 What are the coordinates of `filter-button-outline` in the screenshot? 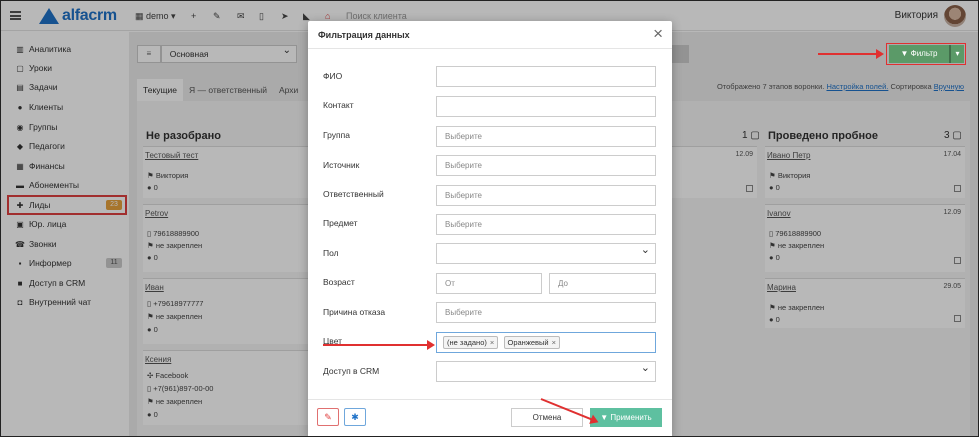 It's located at (926, 54).